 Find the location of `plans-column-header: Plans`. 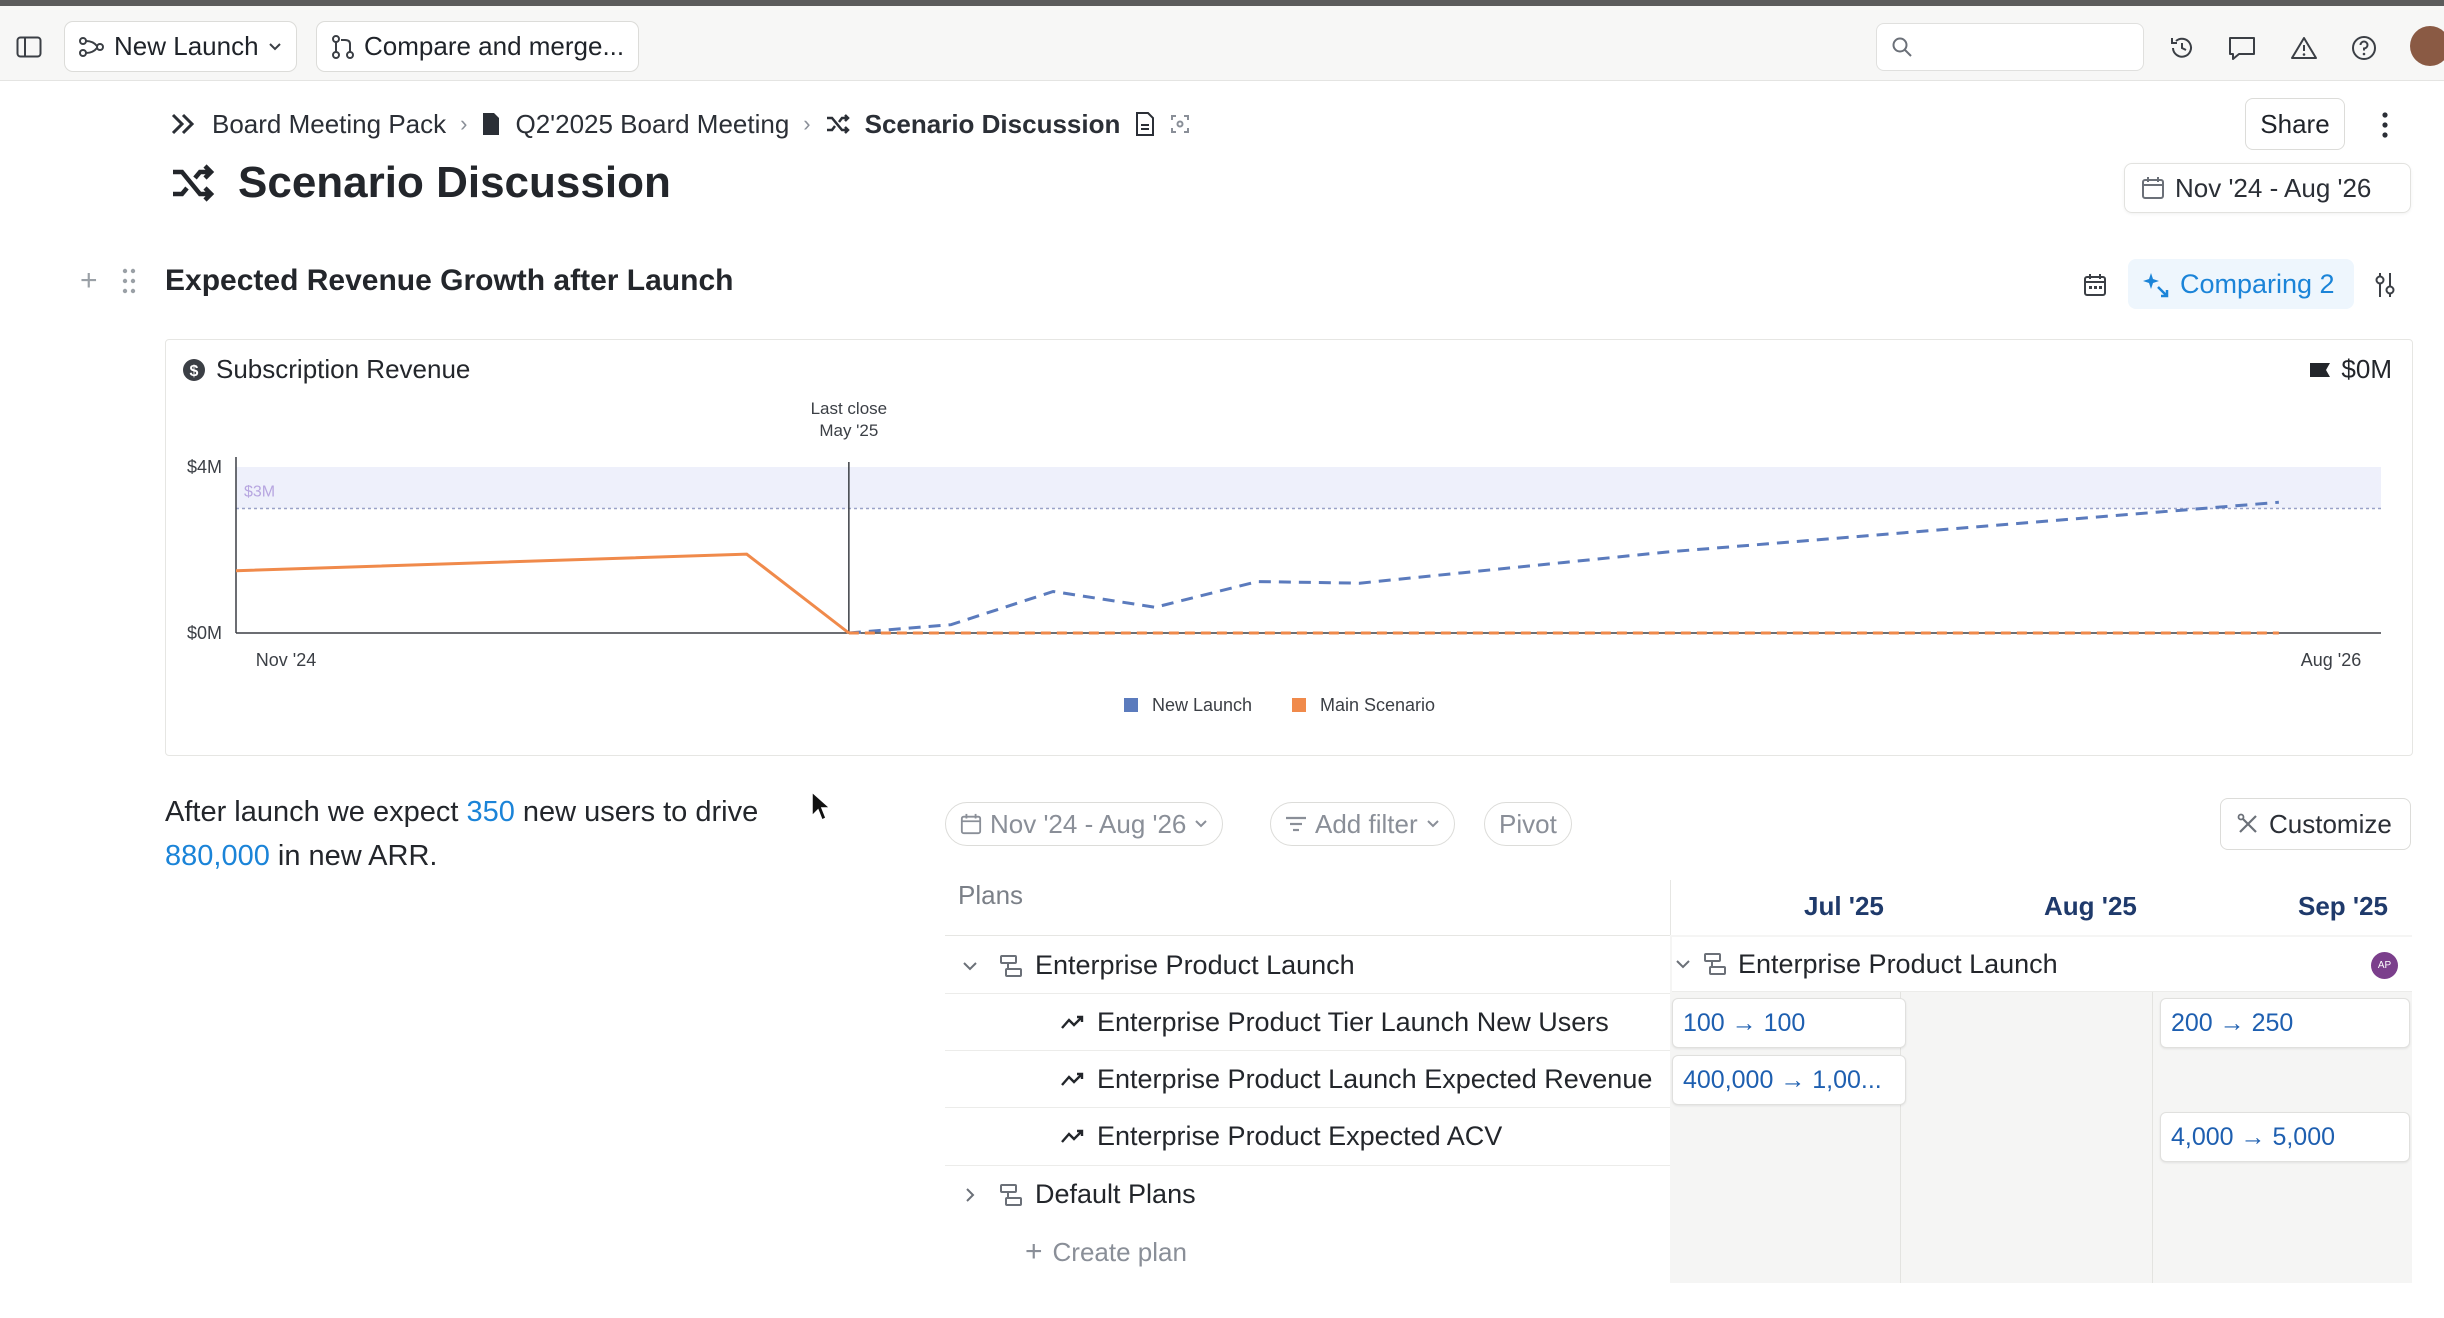

plans-column-header: Plans is located at coordinates (991, 895).